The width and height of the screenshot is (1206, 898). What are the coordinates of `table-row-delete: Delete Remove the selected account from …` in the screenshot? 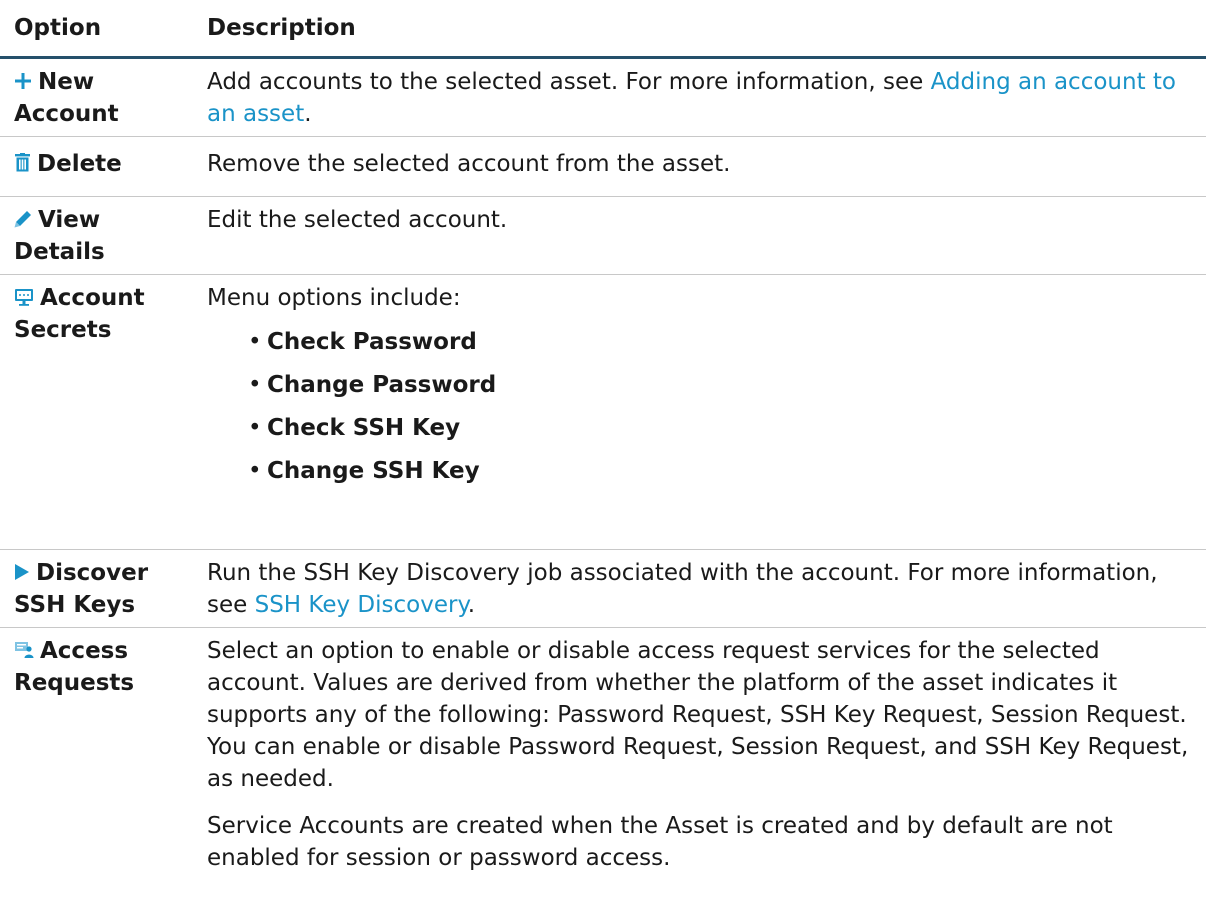 It's located at (603, 167).